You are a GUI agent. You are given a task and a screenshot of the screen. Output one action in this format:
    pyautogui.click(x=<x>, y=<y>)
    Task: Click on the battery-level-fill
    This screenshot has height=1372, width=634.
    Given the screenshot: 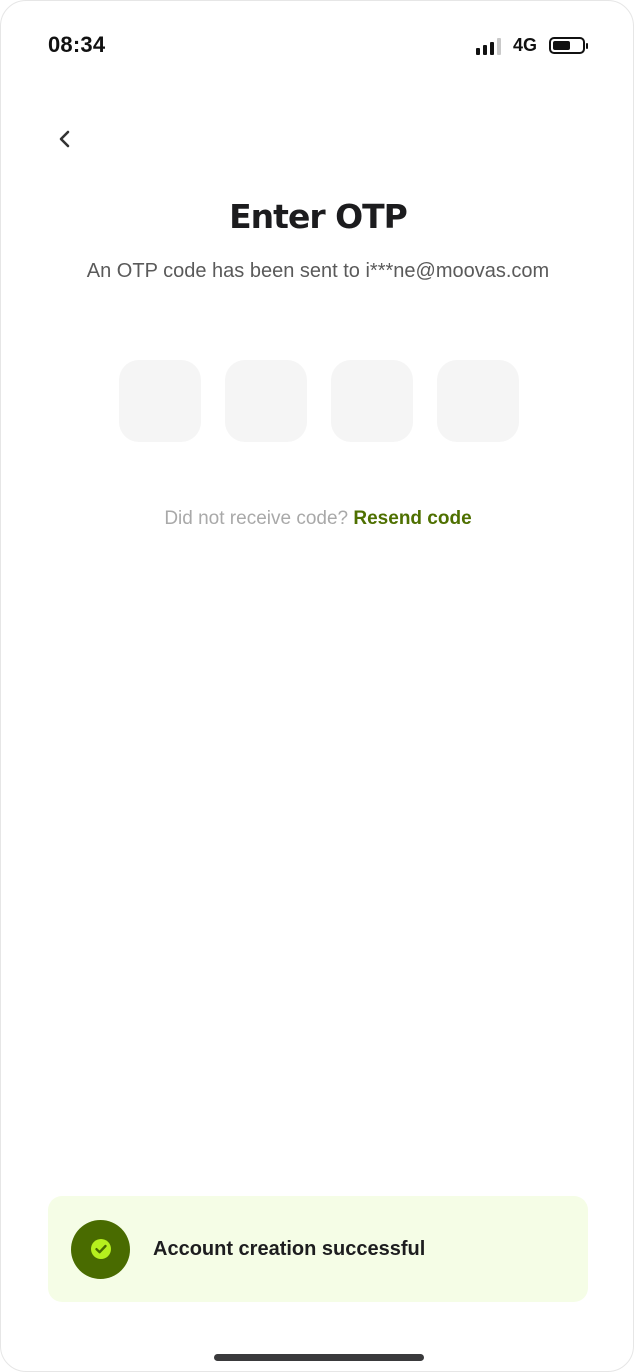 What is the action you would take?
    pyautogui.click(x=561, y=45)
    